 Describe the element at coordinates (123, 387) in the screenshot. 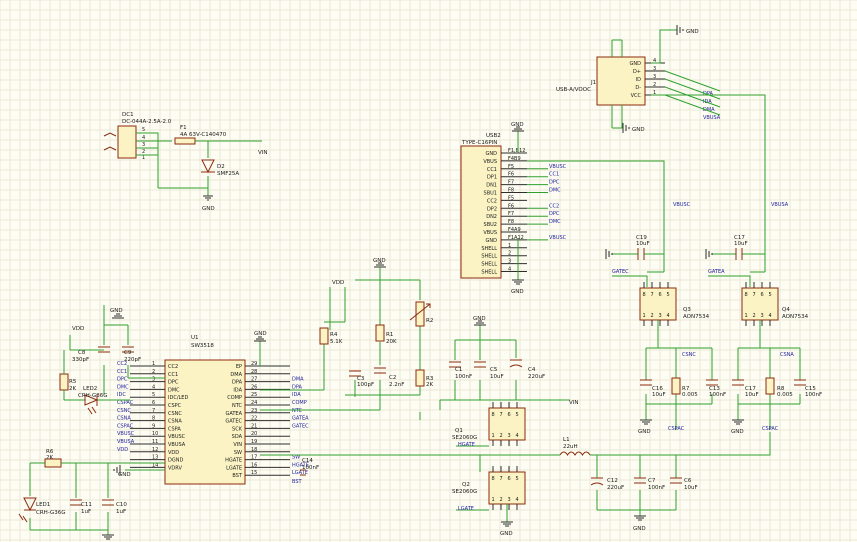

I see `u1-left-net-label: DMC` at that location.